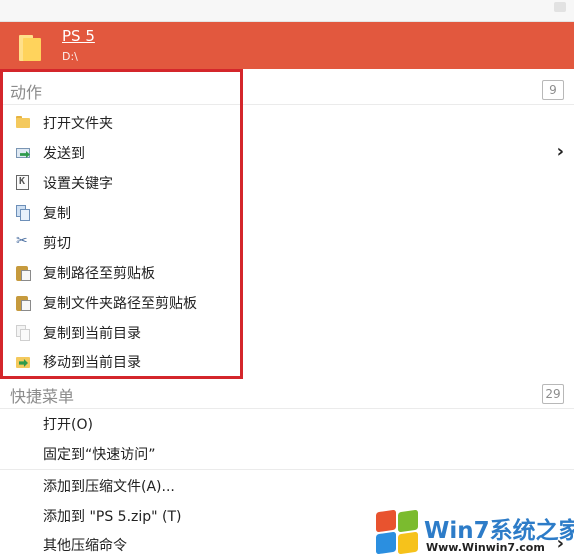 The height and width of the screenshot is (560, 574). What do you see at coordinates (287, 11) in the screenshot?
I see `search-bar-area` at bounding box center [287, 11].